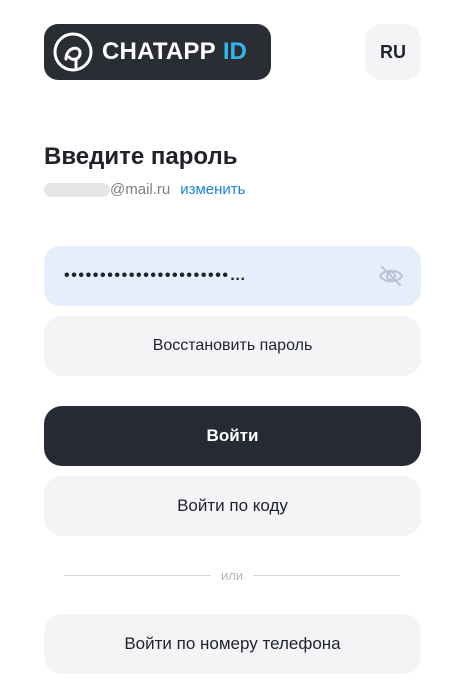 The image size is (468, 685). I want to click on login-by-code-button: Войти по коду, so click(232, 506).